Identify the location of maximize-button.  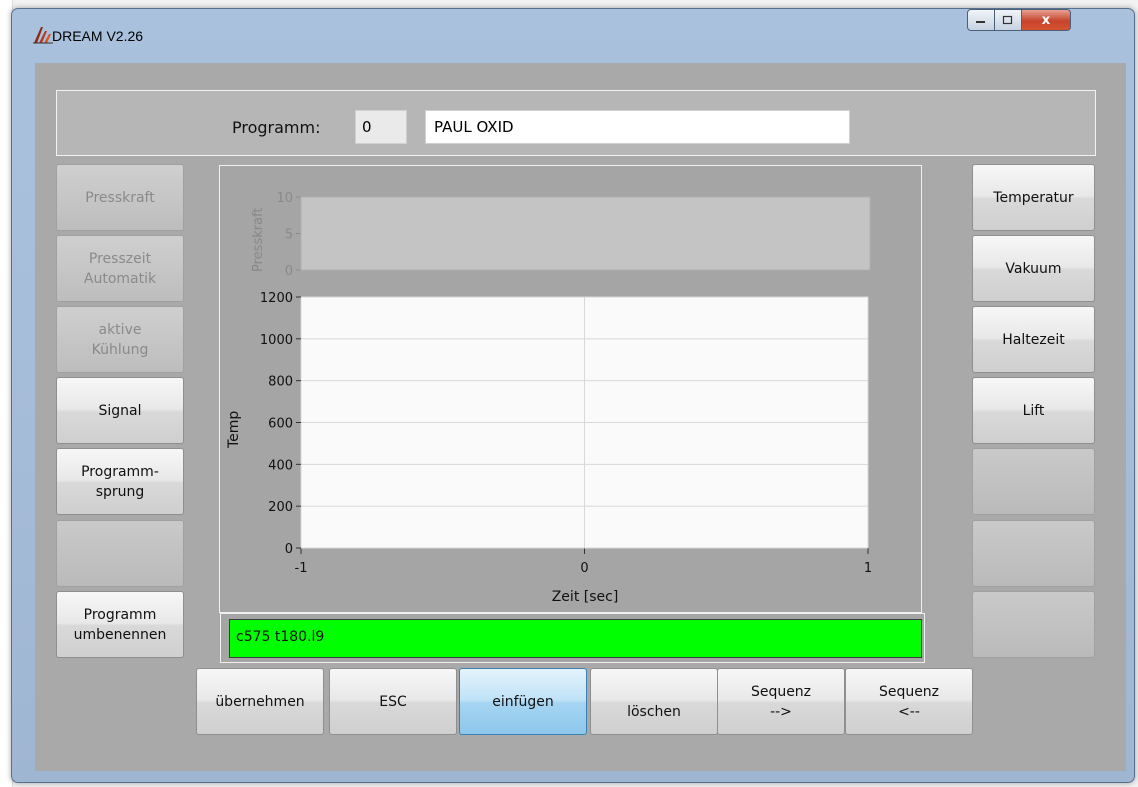
(1008, 20).